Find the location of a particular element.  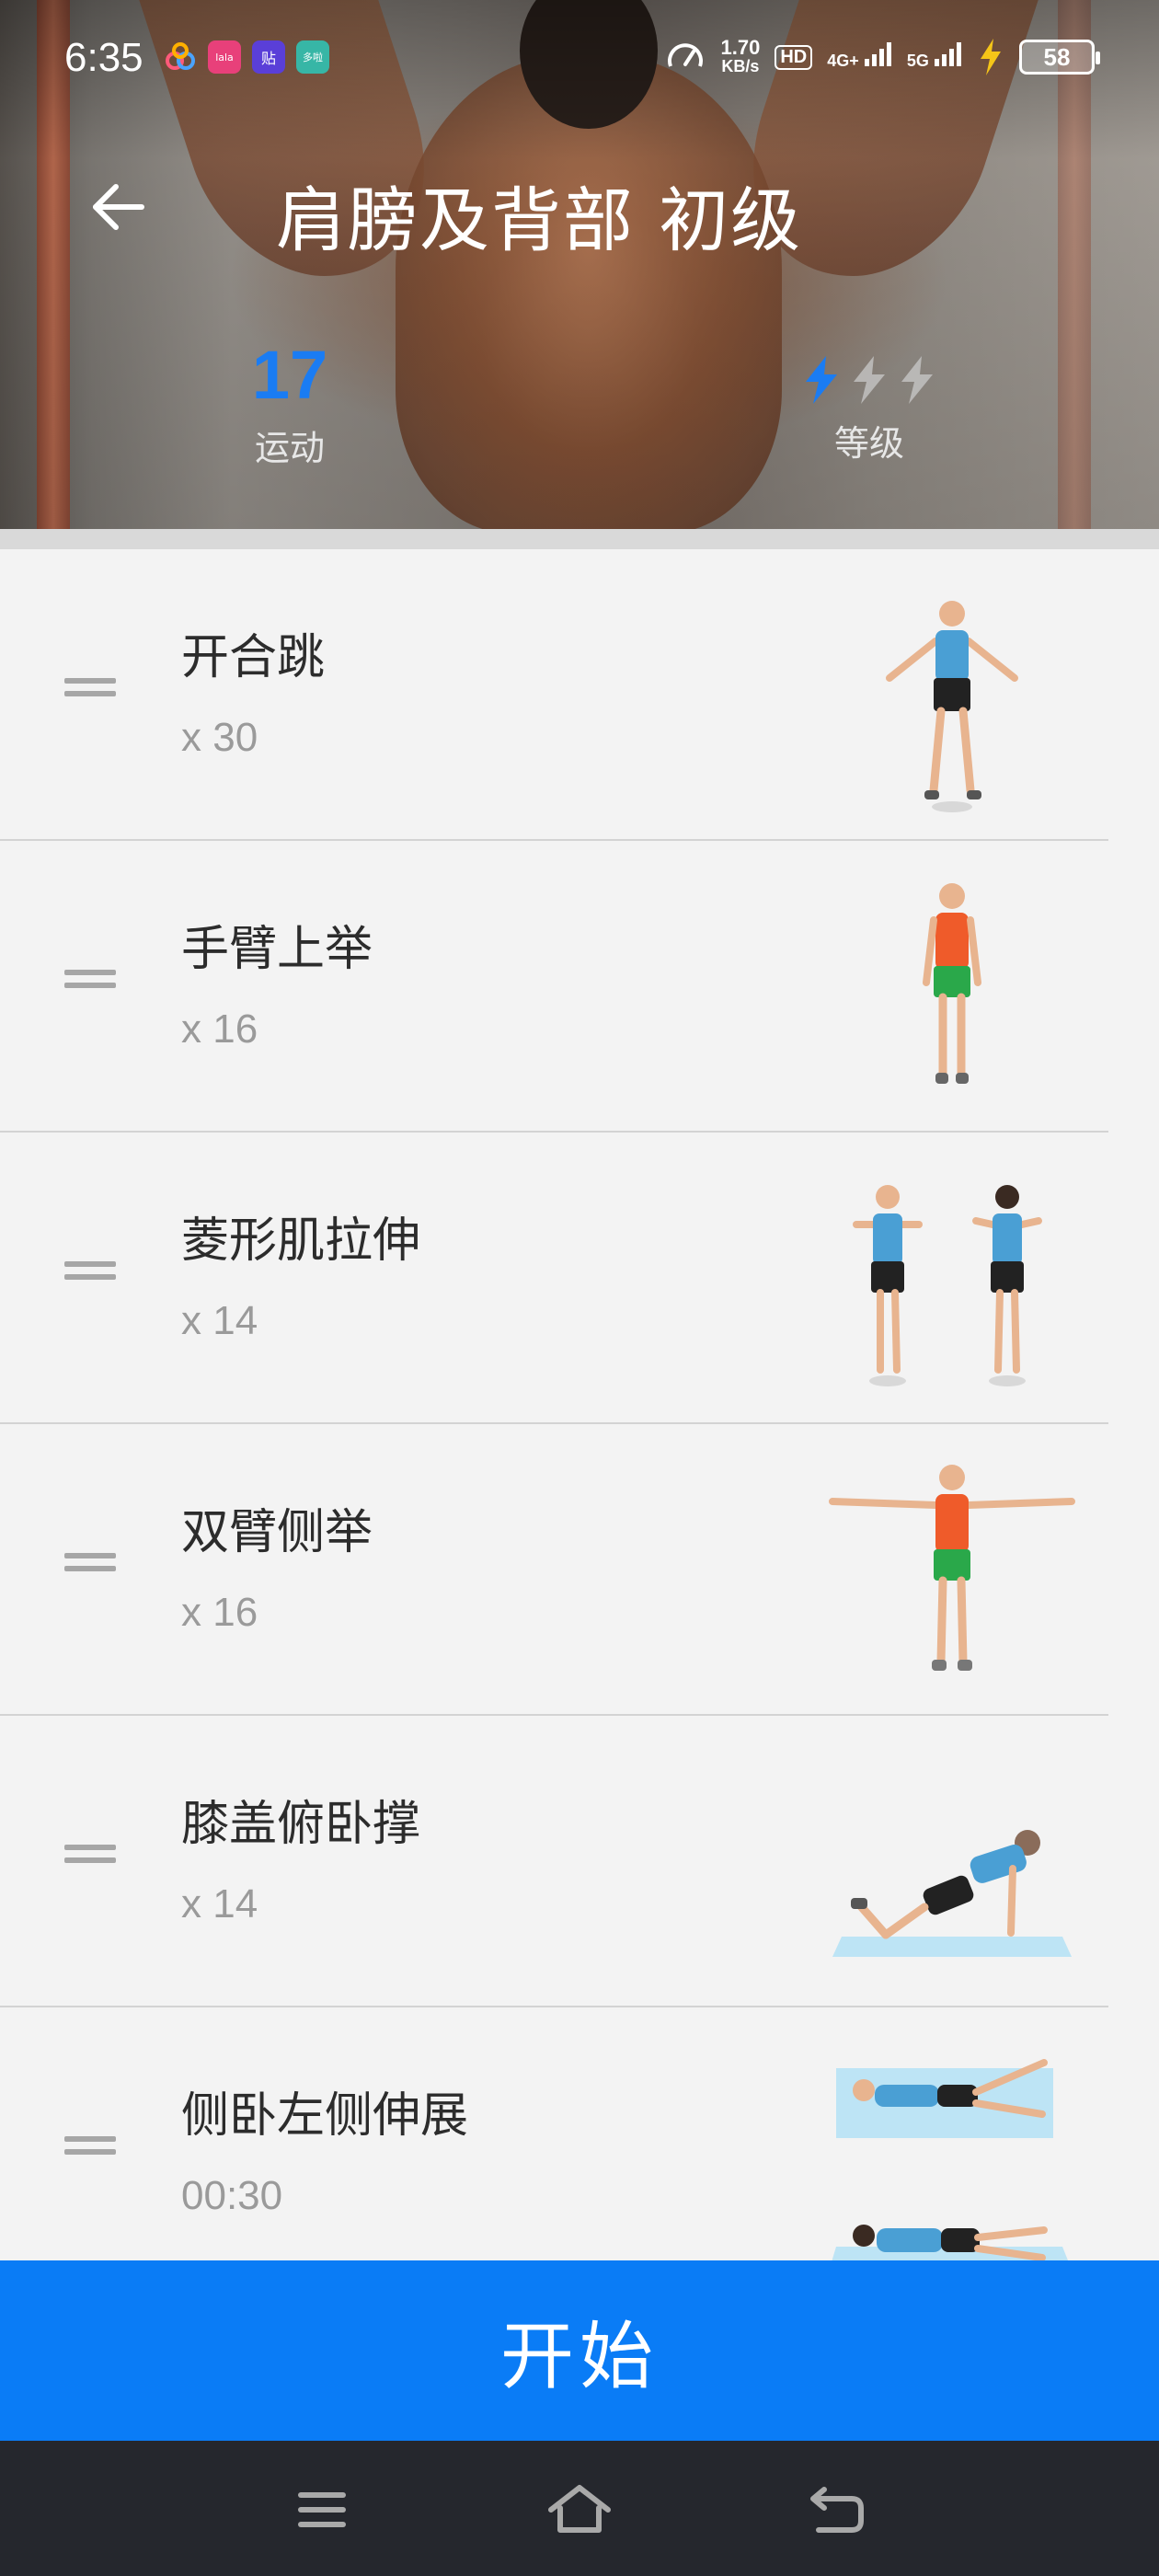

speed-gauge-icon is located at coordinates (686, 55).